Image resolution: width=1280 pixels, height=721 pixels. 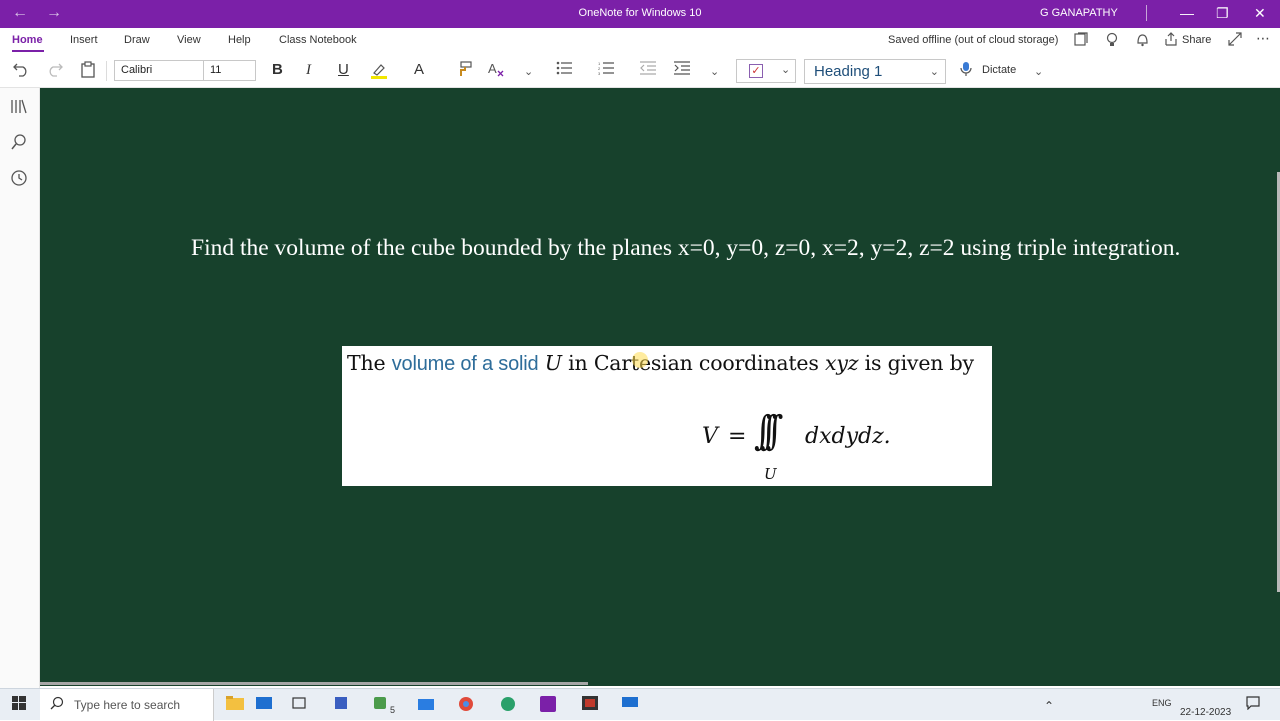 What do you see at coordinates (19, 108) in the screenshot?
I see `notebooks-icon` at bounding box center [19, 108].